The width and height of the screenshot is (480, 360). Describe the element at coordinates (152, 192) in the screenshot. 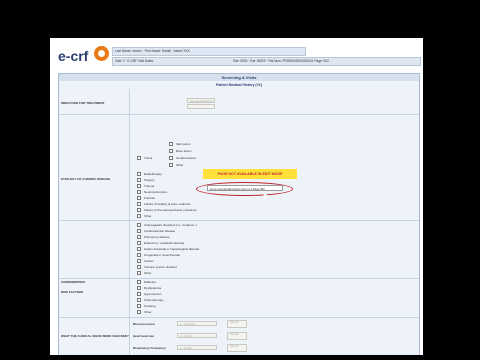

I see `etiology-option: Neurodysfunction` at that location.